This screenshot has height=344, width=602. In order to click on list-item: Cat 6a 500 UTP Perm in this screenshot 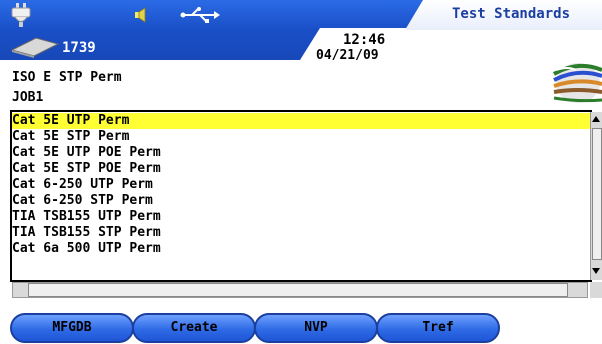, I will do `click(301, 249)`.